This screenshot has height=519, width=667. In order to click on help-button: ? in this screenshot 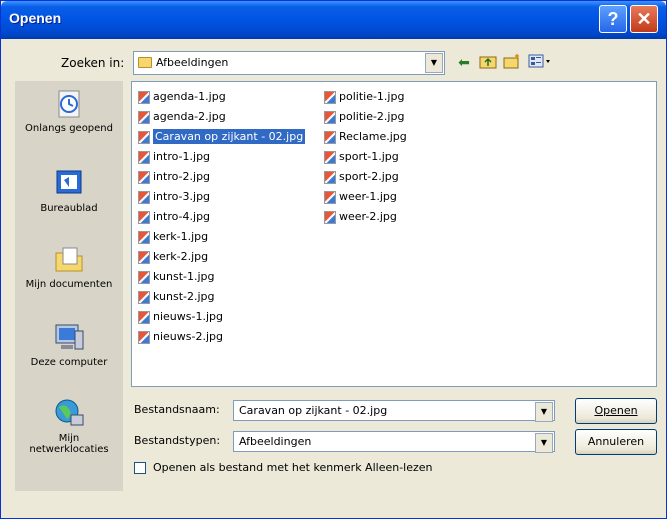, I will do `click(613, 19)`.